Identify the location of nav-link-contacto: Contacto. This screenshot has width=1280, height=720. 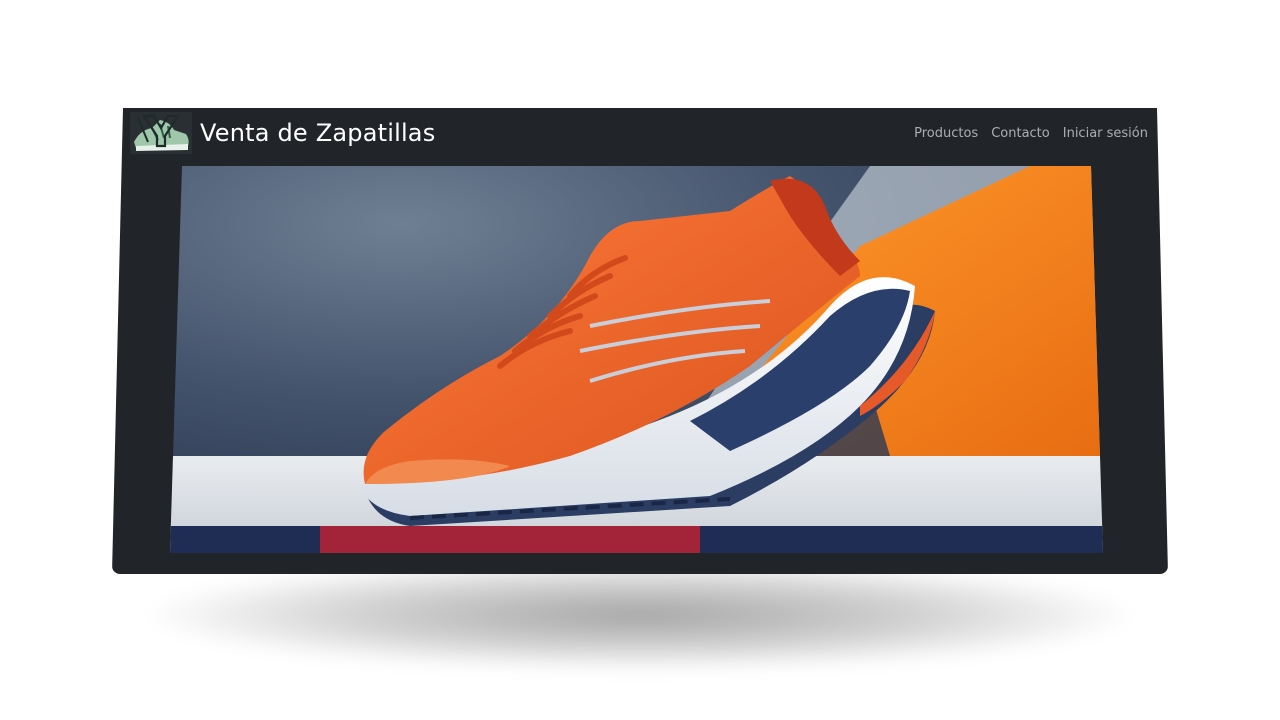
(1020, 133).